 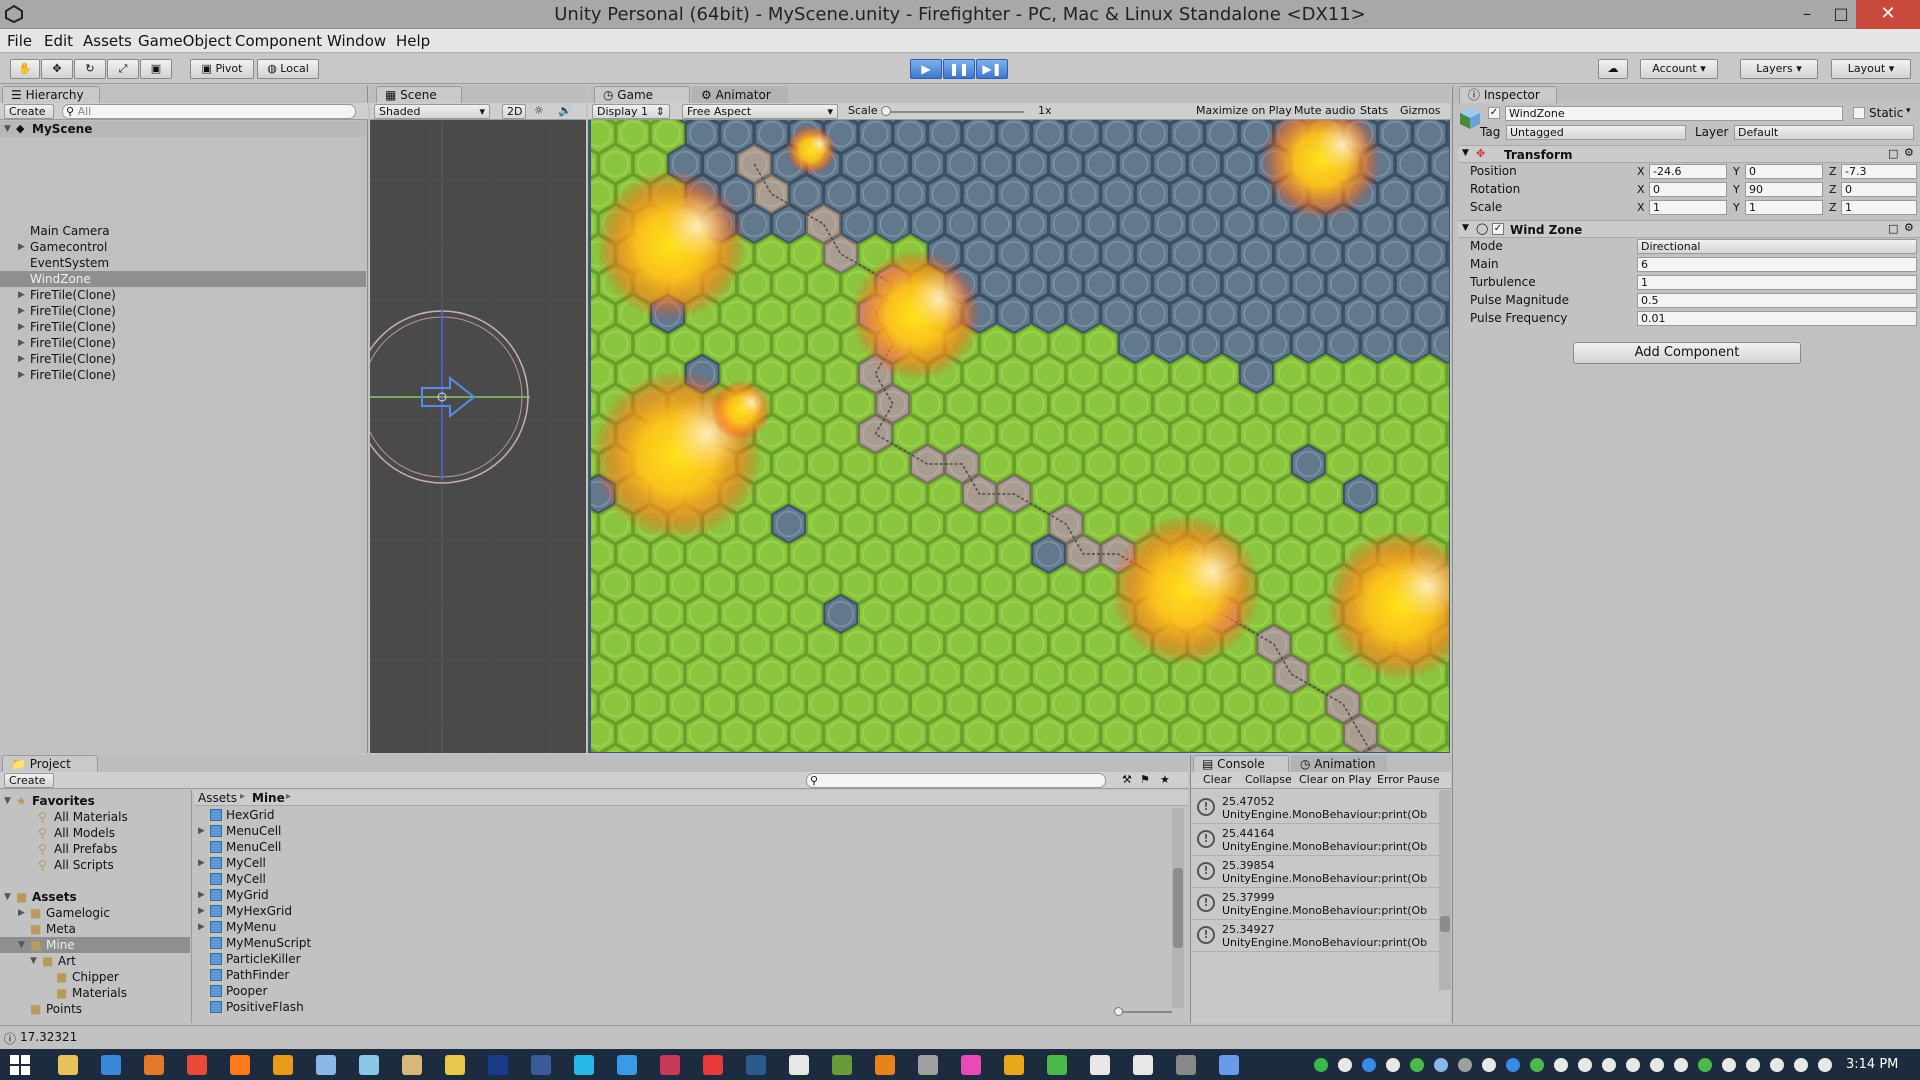 What do you see at coordinates (25, 69) in the screenshot?
I see `hand-tool-button: ✋` at bounding box center [25, 69].